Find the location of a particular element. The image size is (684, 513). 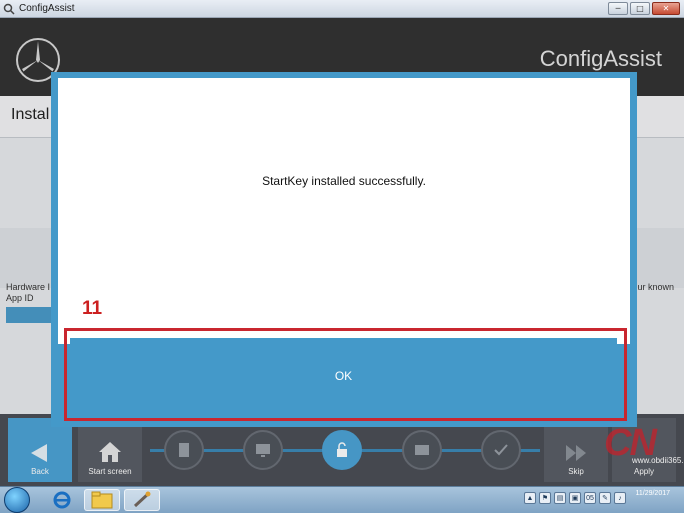

windows-start-icon is located at coordinates (17, 500).